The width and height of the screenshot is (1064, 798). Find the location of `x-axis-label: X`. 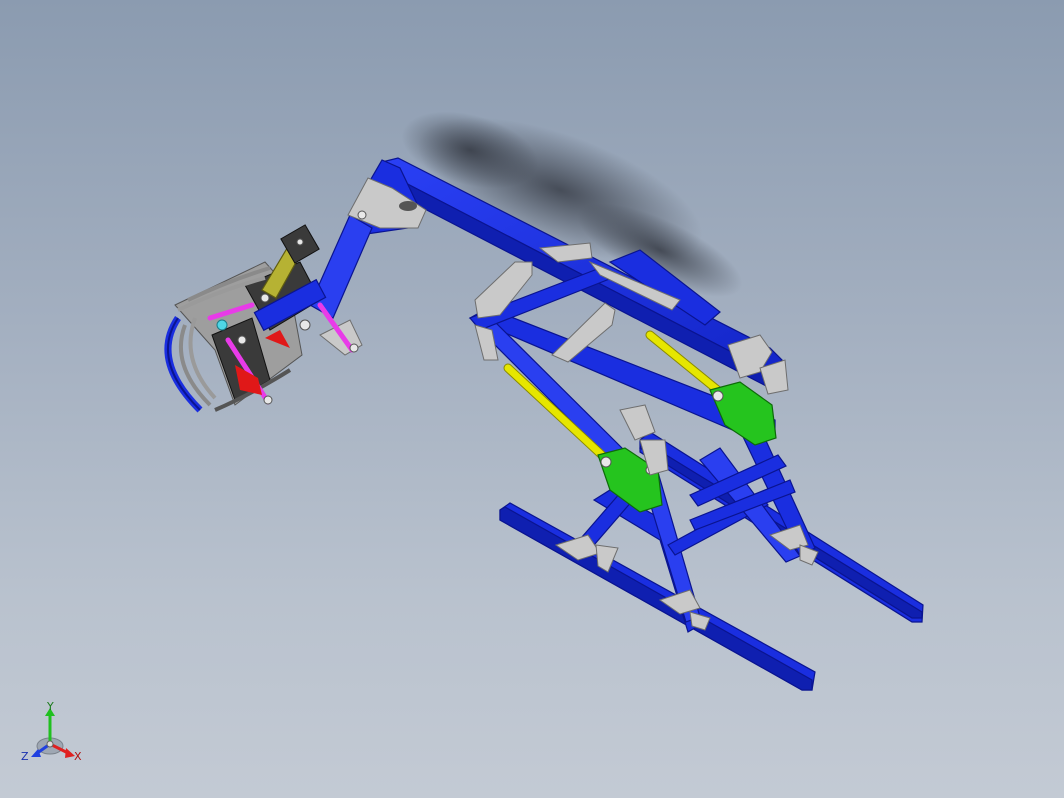

x-axis-label: X is located at coordinates (78, 756).